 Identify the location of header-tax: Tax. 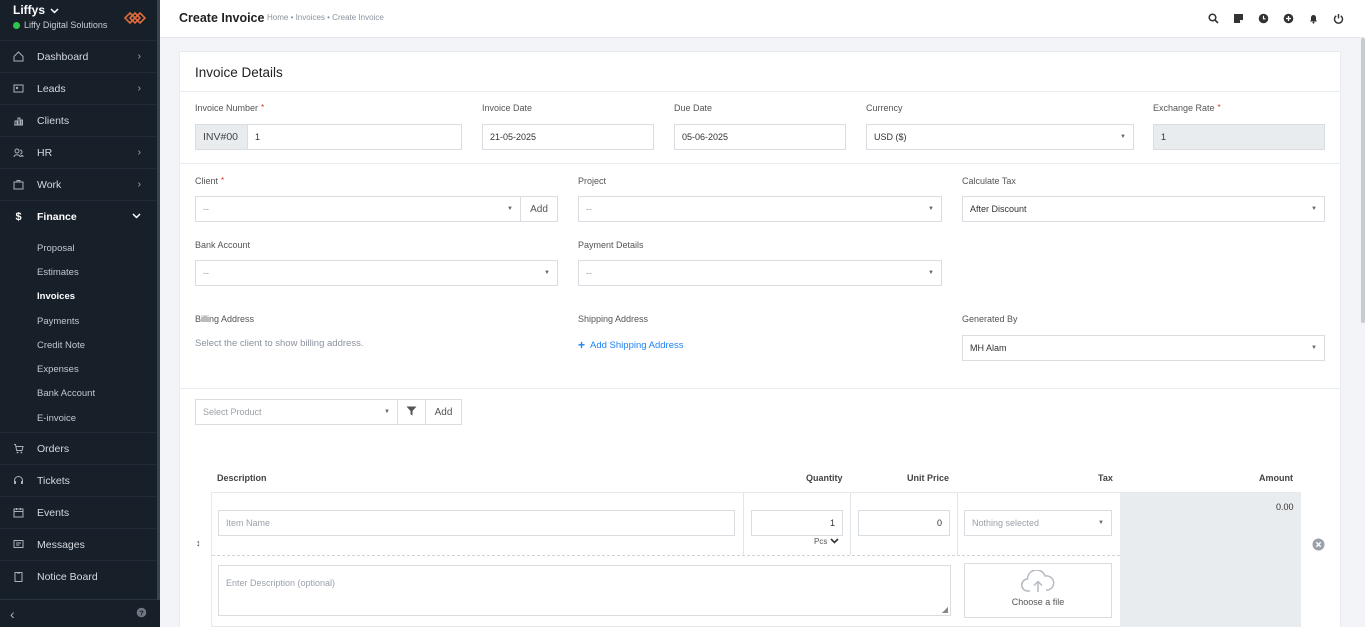
(1105, 478).